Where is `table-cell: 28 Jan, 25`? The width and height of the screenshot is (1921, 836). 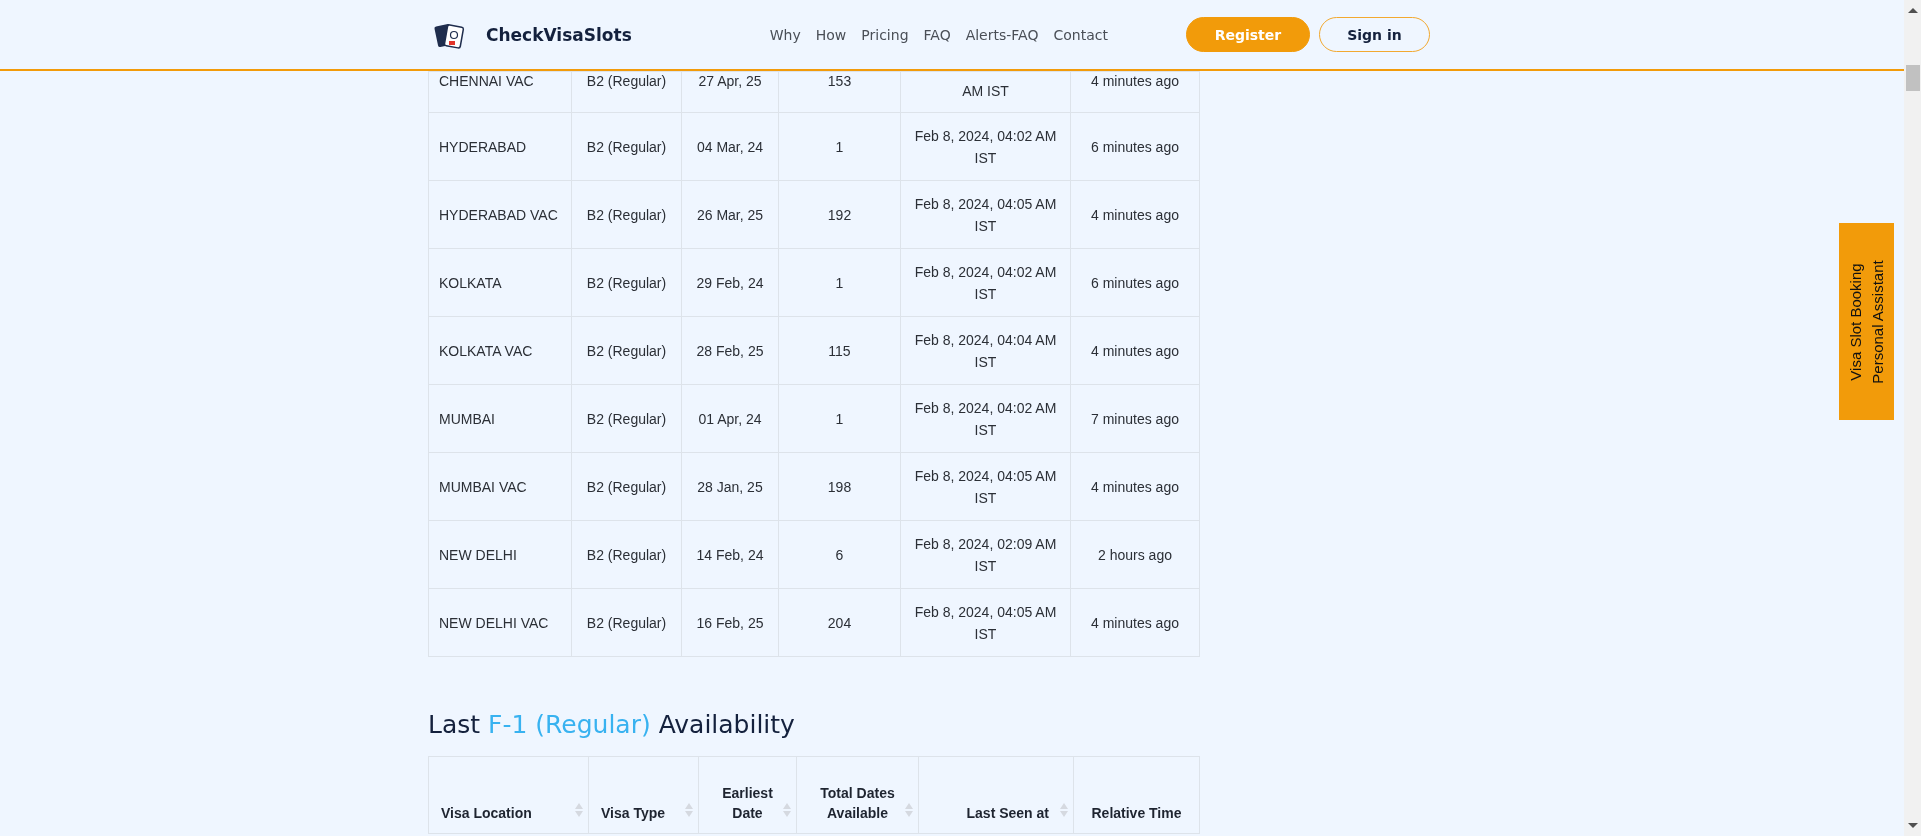 table-cell: 28 Jan, 25 is located at coordinates (730, 486).